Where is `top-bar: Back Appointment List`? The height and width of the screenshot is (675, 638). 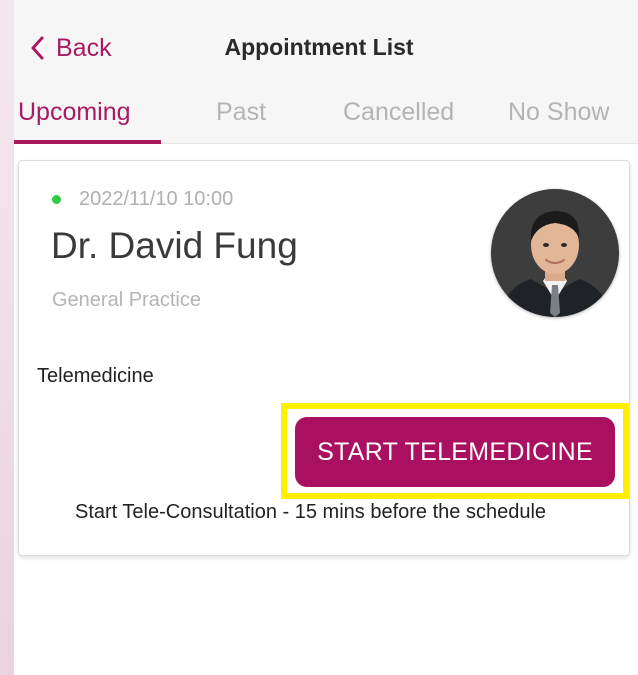
top-bar: Back Appointment List is located at coordinates (326, 42).